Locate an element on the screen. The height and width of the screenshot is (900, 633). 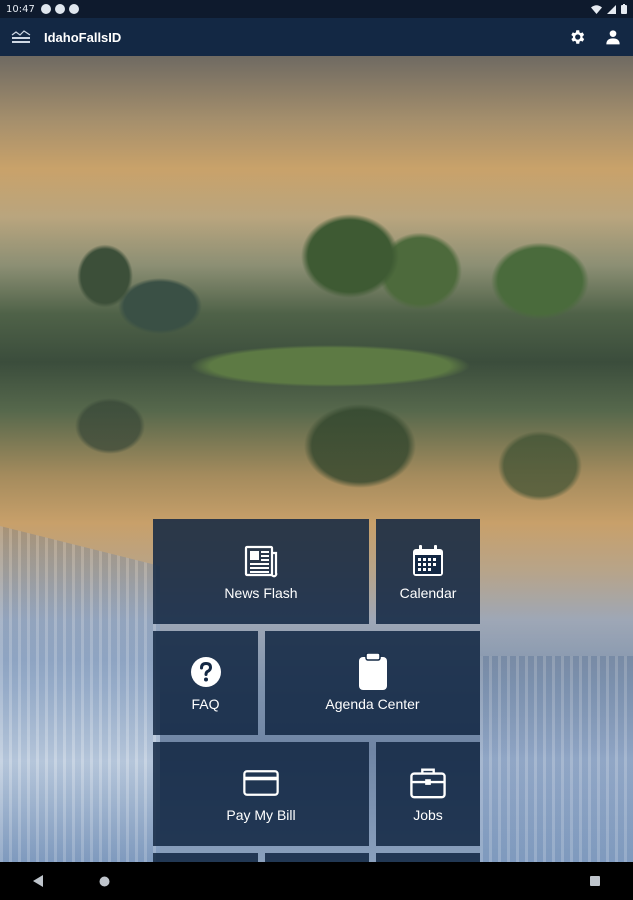
system-navigation-bar is located at coordinates (316, 881).